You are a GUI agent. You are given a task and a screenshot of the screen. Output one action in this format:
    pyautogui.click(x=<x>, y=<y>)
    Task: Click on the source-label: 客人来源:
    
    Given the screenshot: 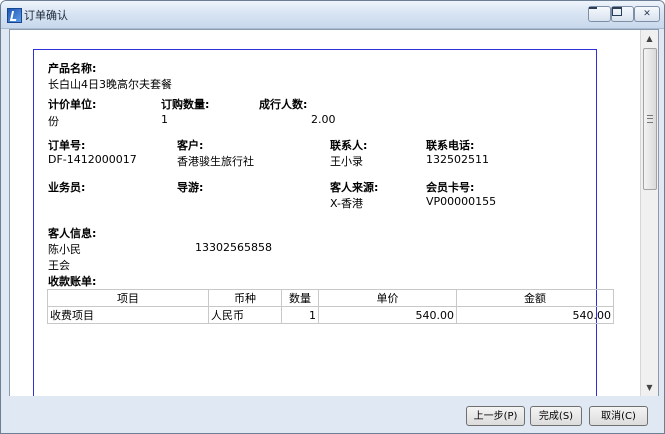 What is the action you would take?
    pyautogui.click(x=354, y=187)
    